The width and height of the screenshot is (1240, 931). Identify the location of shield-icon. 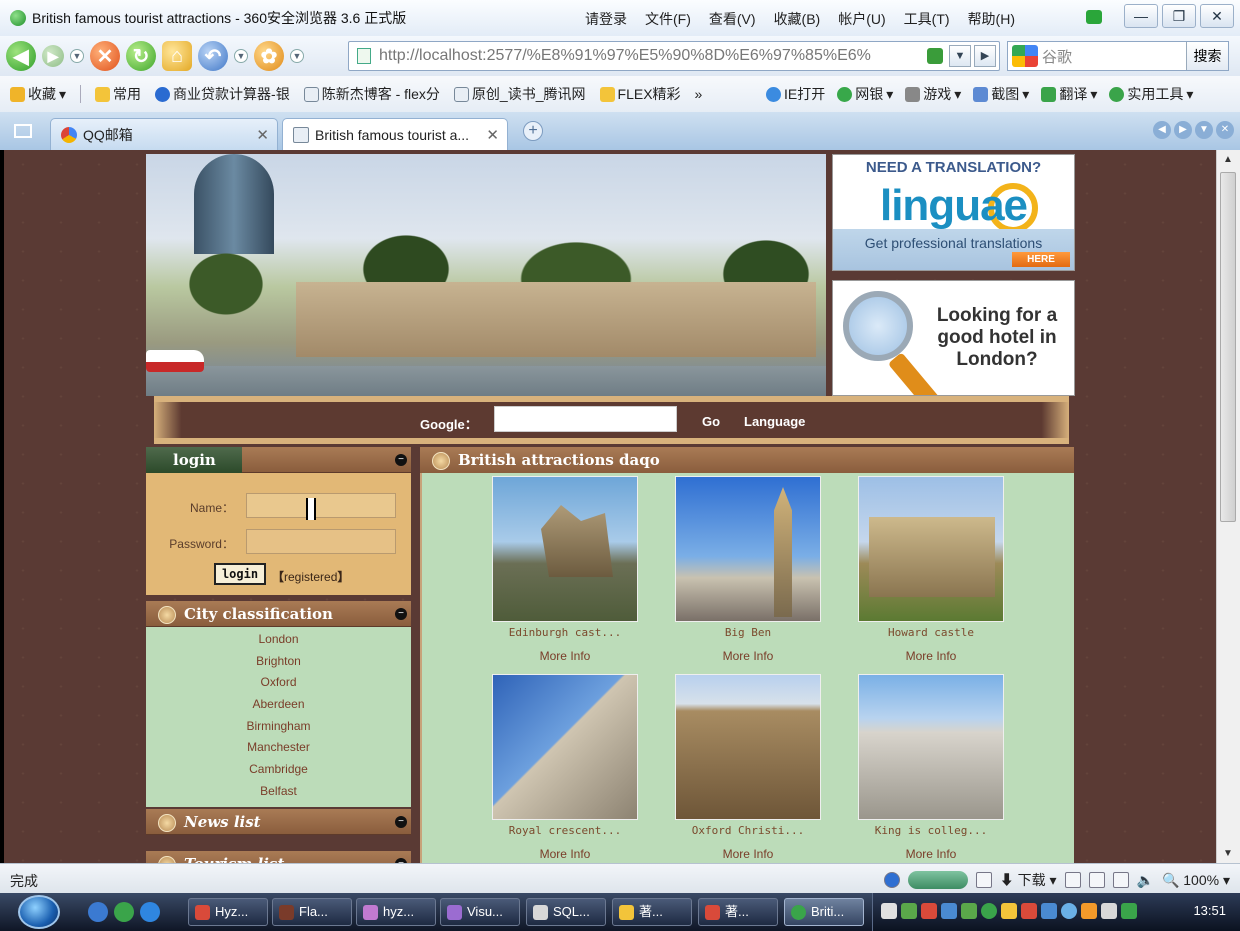
(1129, 911).